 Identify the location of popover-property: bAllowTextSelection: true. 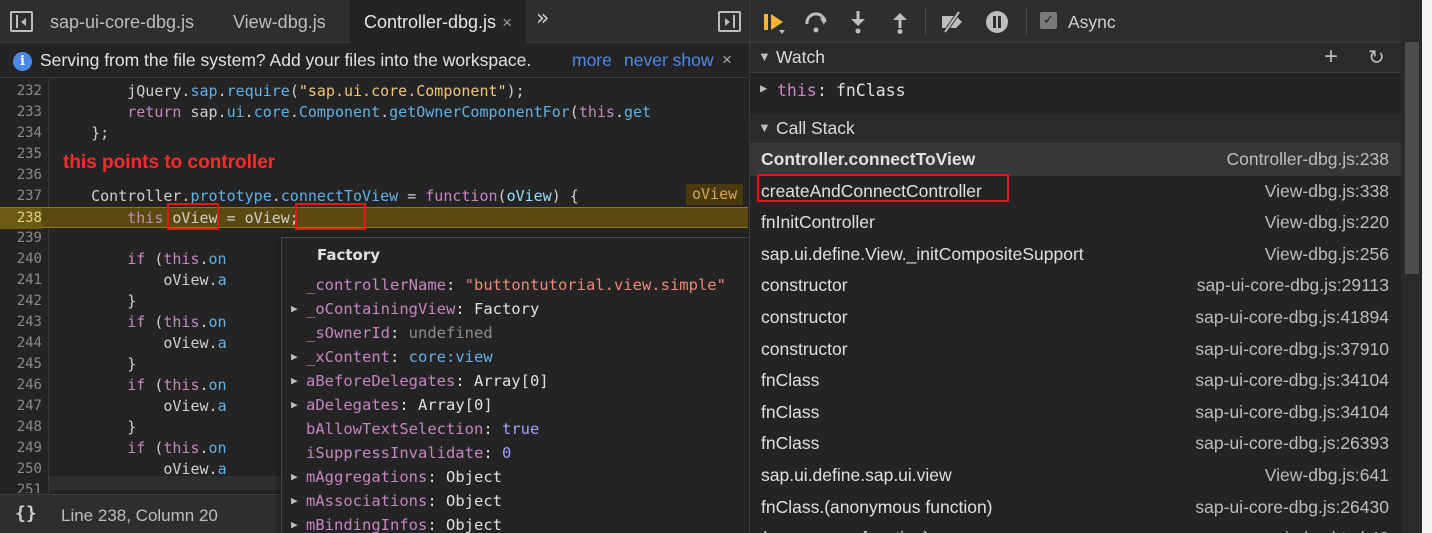
(515, 429).